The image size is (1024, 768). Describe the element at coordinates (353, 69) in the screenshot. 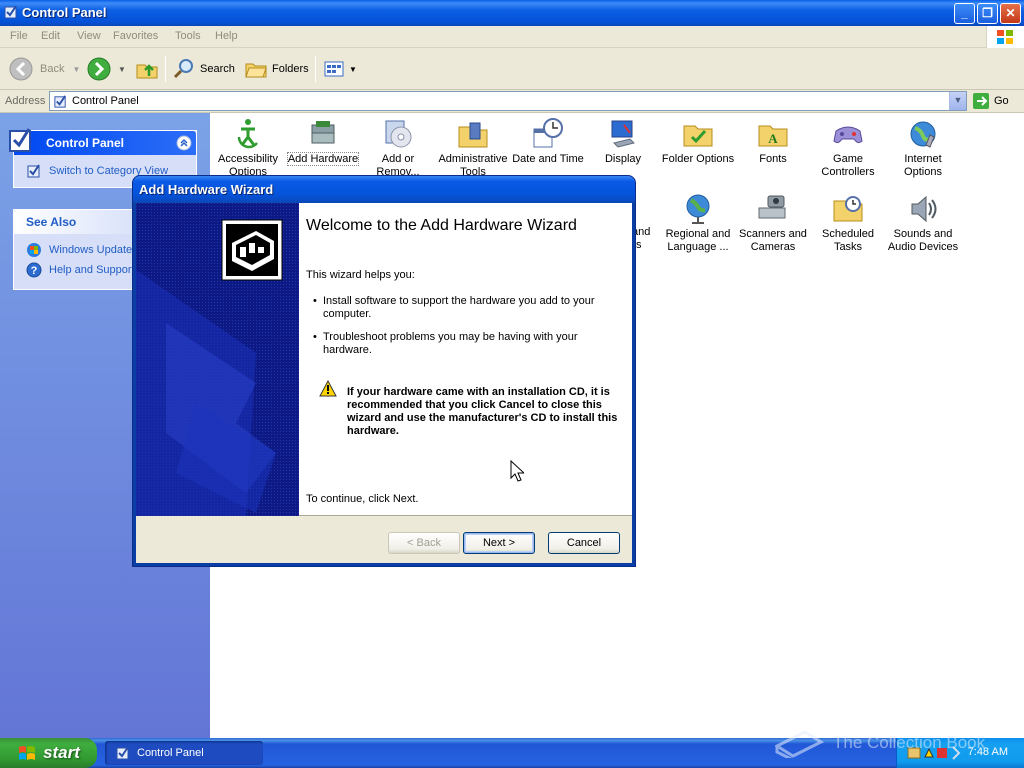

I see `views-dropdown-icon: ▼` at that location.